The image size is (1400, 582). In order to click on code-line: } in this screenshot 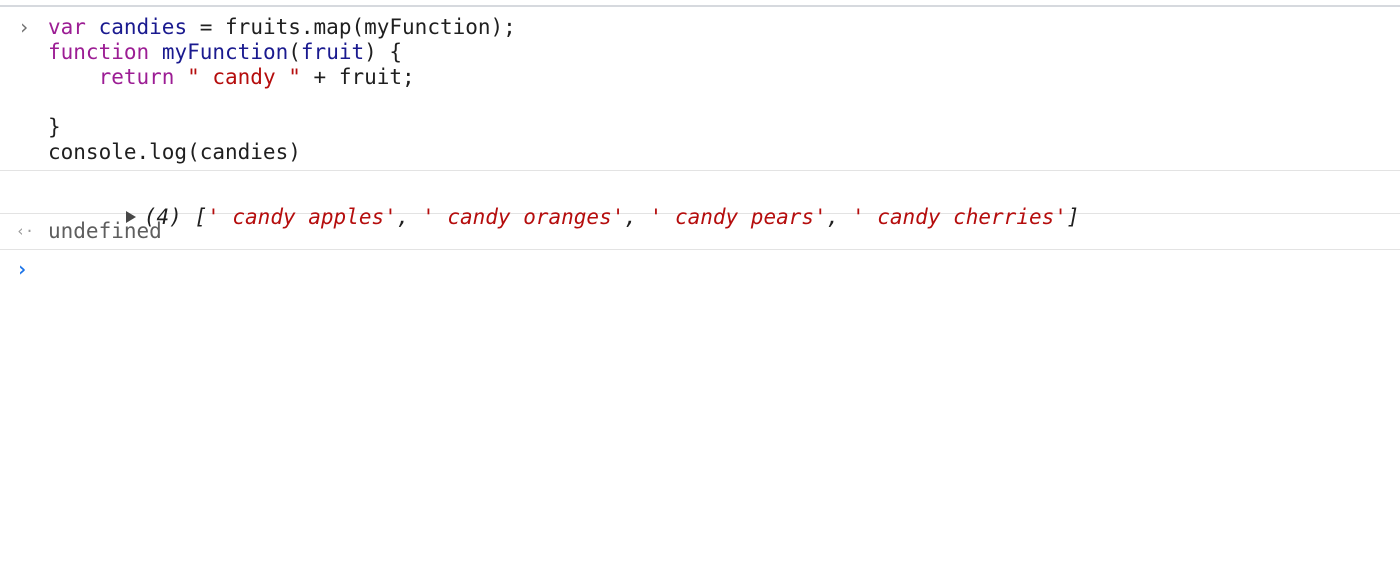, I will do `click(724, 127)`.